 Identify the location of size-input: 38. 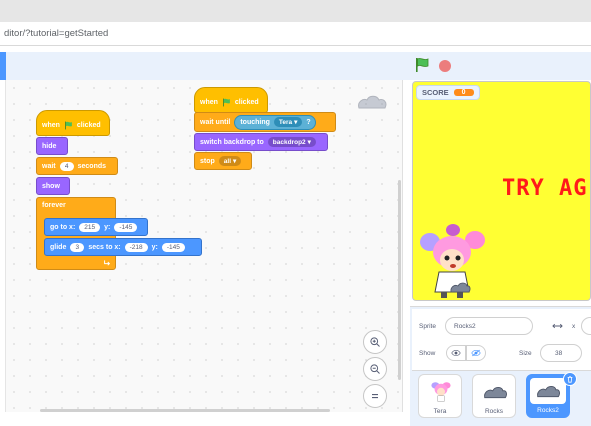
(561, 353).